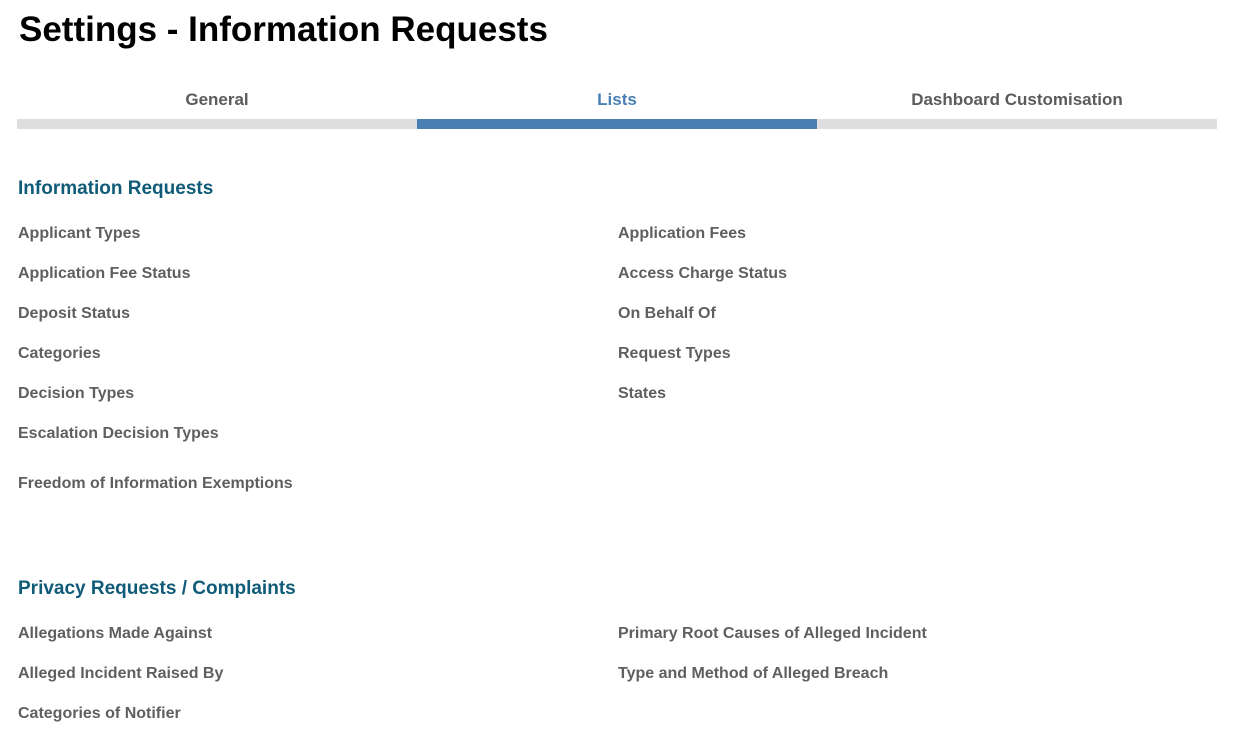 This screenshot has height=753, width=1236. What do you see at coordinates (79, 234) in the screenshot?
I see `link-applicant-types: Applicant Types` at bounding box center [79, 234].